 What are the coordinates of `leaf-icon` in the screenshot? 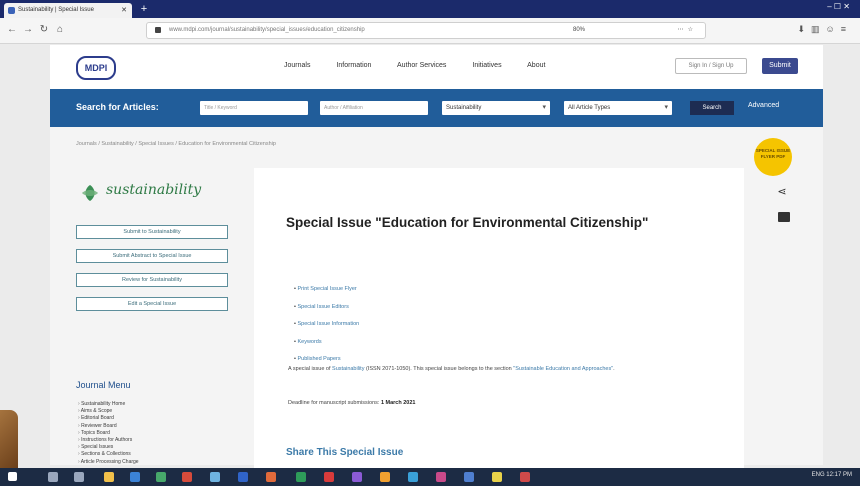 It's located at (90, 193).